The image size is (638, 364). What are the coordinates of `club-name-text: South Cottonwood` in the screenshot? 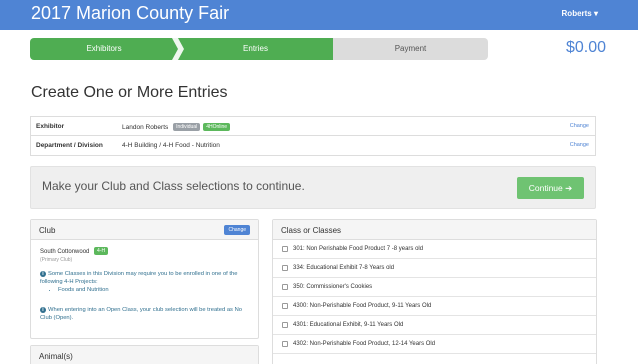 It's located at (65, 252).